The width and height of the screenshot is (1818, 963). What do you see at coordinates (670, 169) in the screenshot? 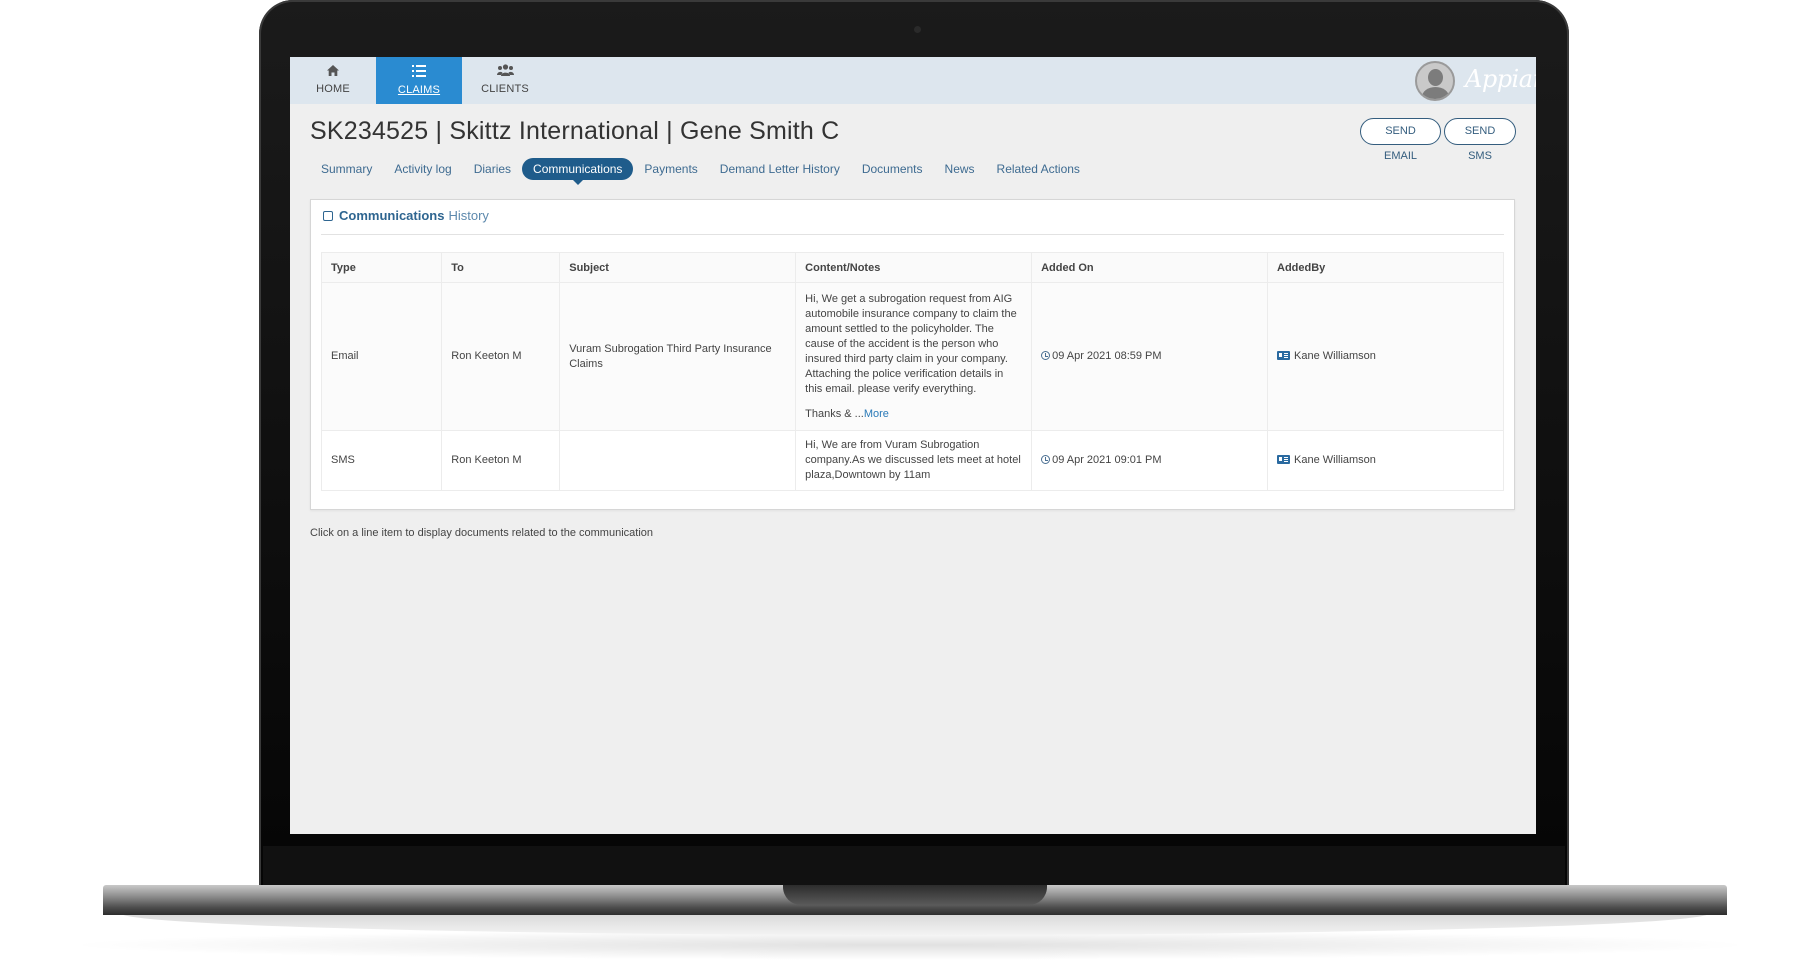
I see `tab-payments: Payments` at bounding box center [670, 169].